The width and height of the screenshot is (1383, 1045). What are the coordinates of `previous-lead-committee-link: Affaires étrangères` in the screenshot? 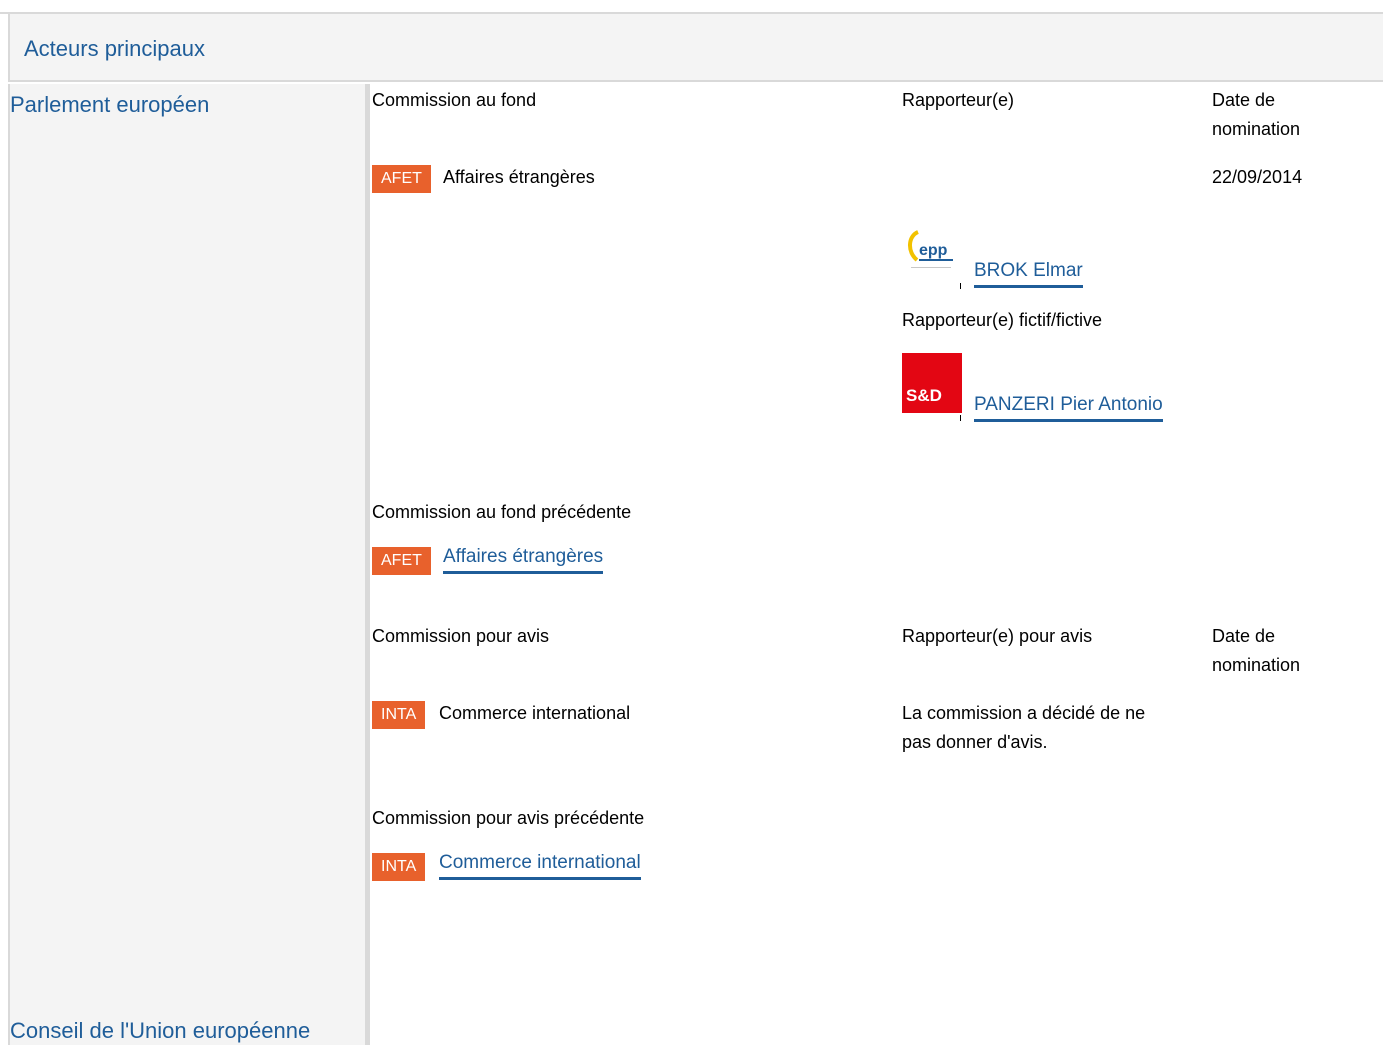 It's located at (523, 559).